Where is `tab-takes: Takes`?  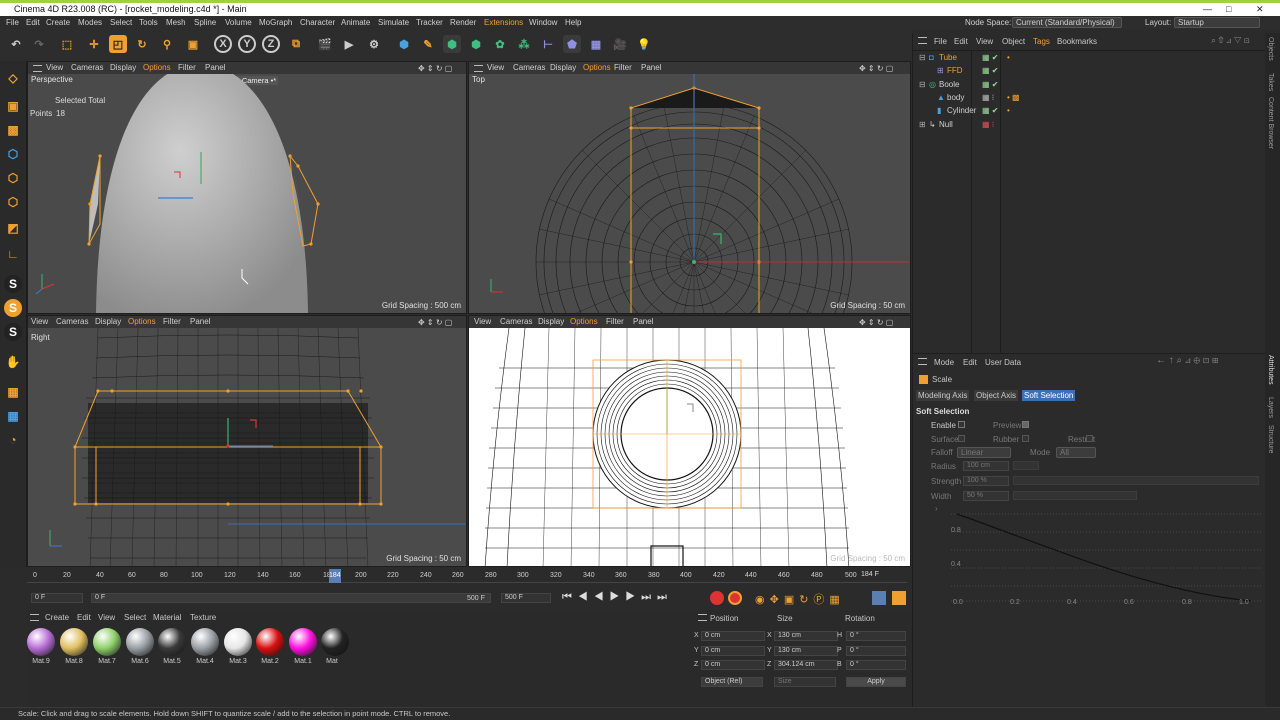 tab-takes: Takes is located at coordinates (1270, 82).